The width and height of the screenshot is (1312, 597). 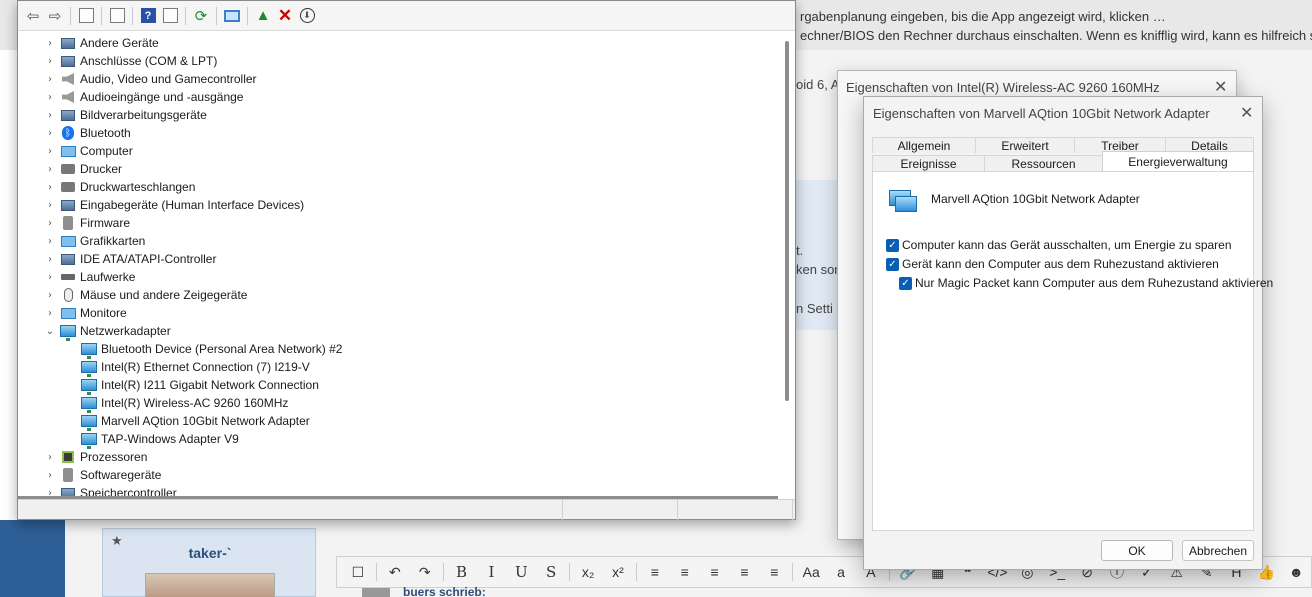 What do you see at coordinates (93, 241) in the screenshot?
I see `tree-category: › Grafikkarten` at bounding box center [93, 241].